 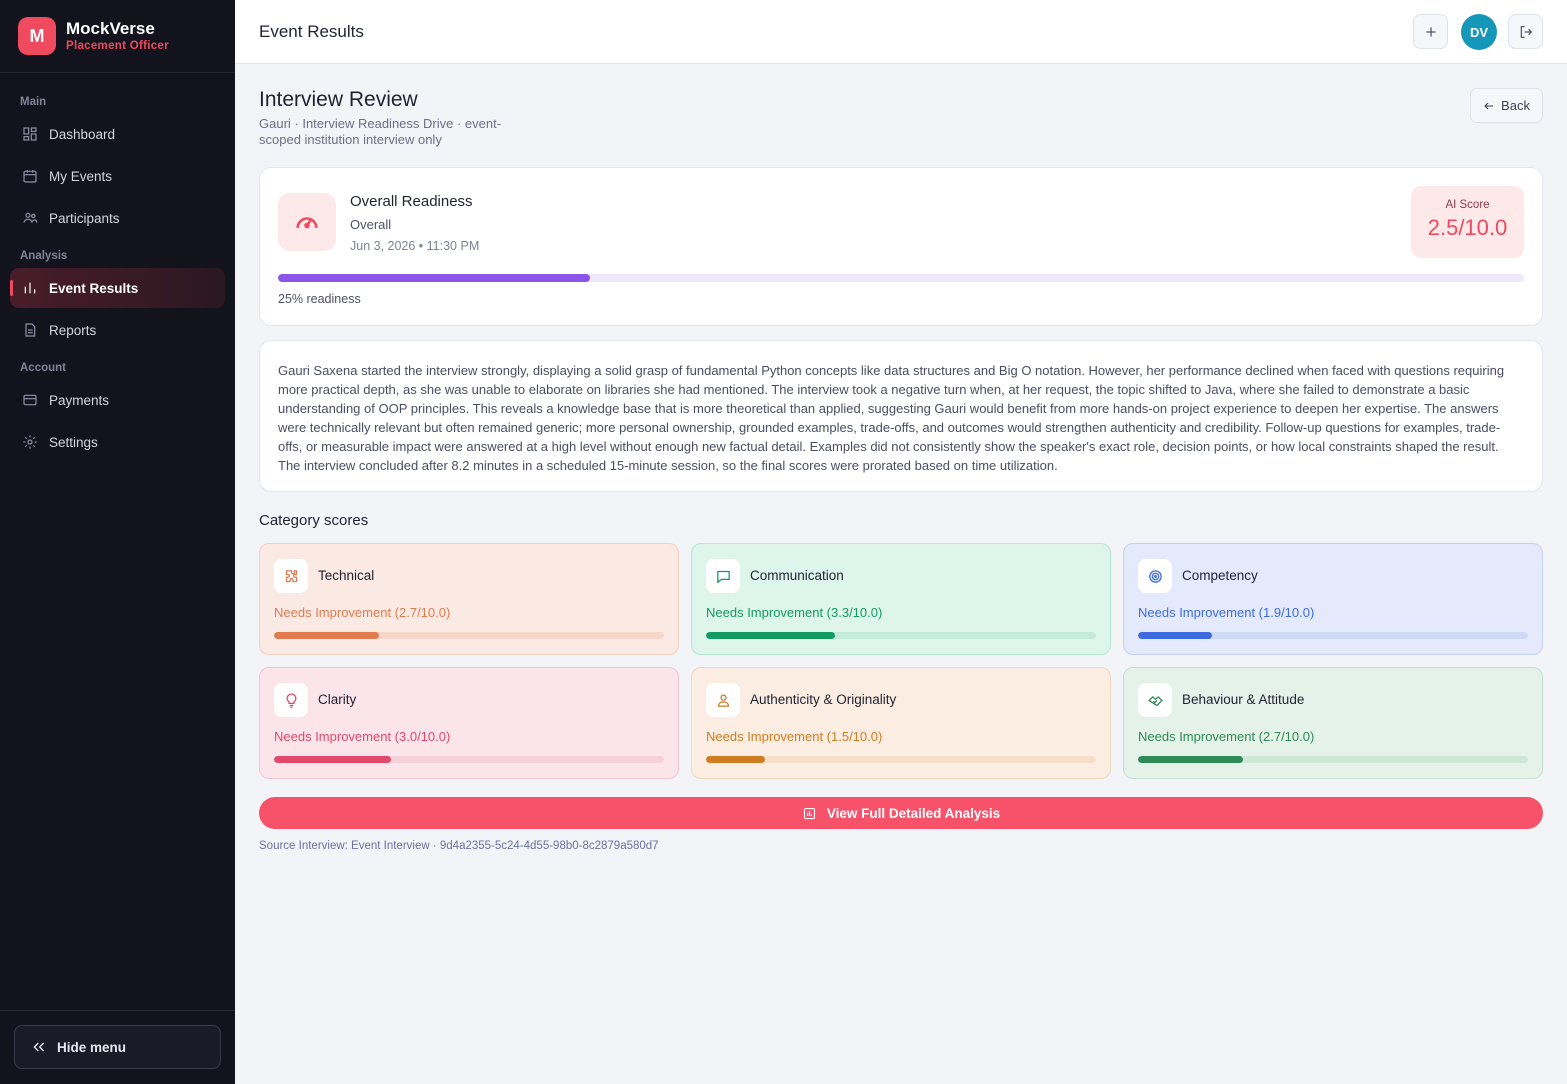 I want to click on ai-score-badge: AI Score 2.5/10.0, so click(x=1467, y=222).